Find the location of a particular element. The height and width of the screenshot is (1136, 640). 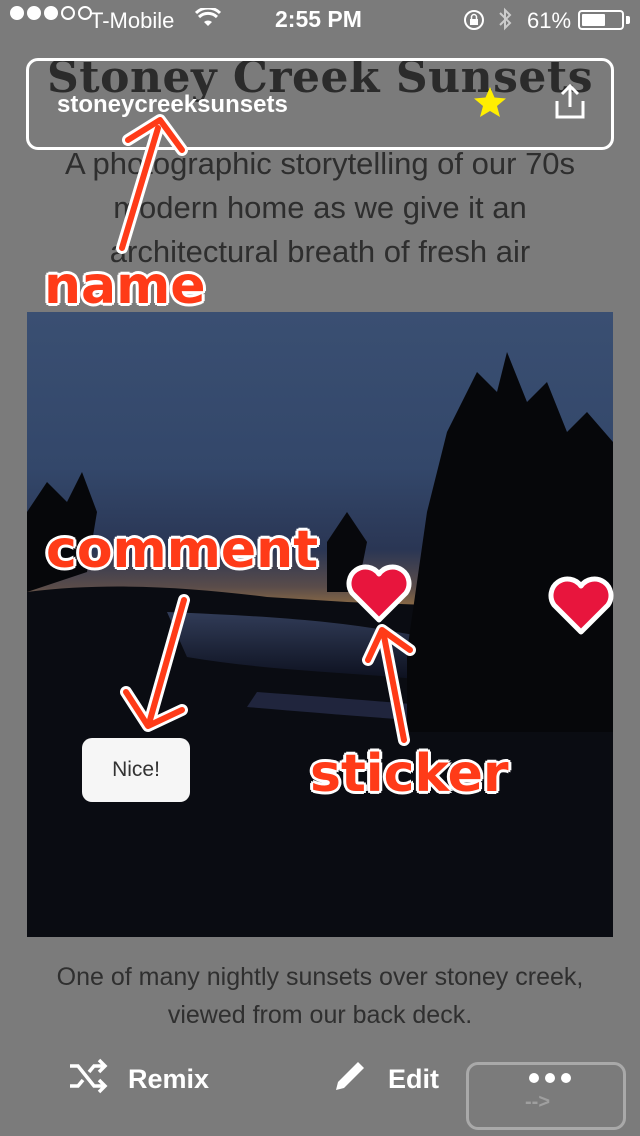

remix-button: Remix is located at coordinates (138, 1079).